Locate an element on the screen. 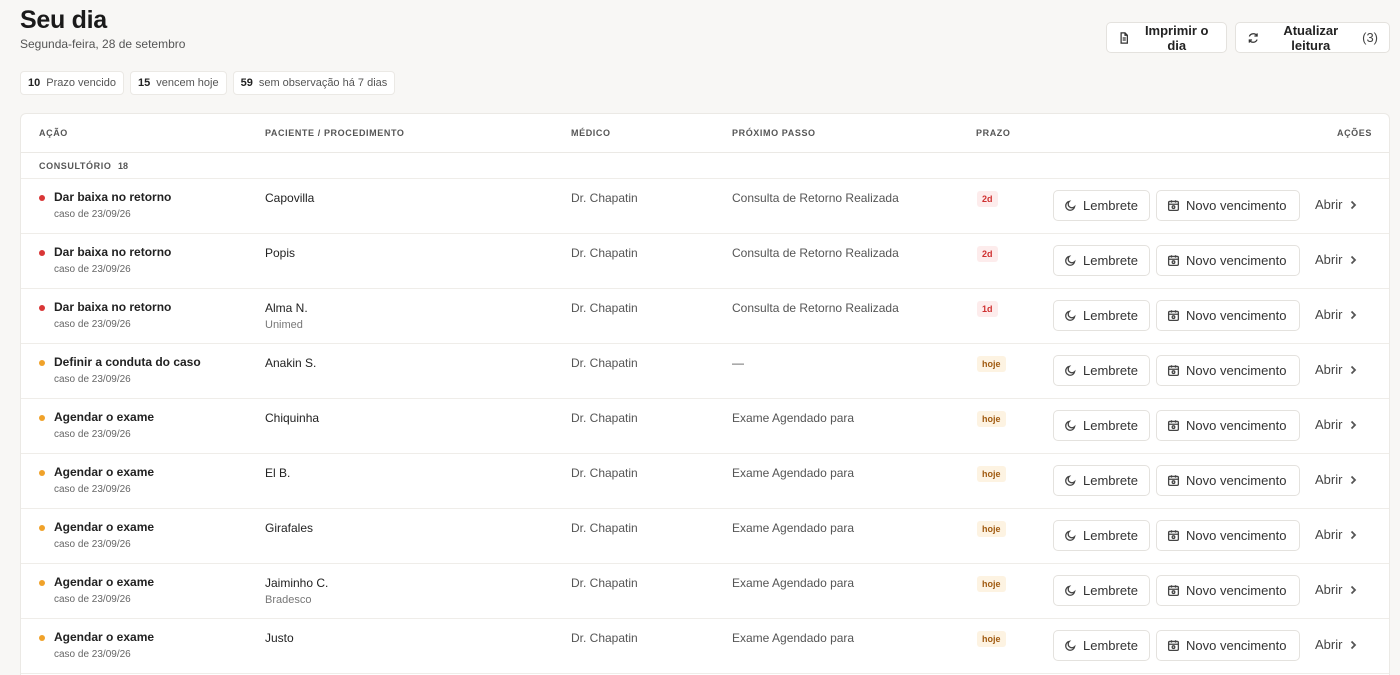 The width and height of the screenshot is (1400, 675). print-day-button: Imprimir o dia is located at coordinates (1166, 37).